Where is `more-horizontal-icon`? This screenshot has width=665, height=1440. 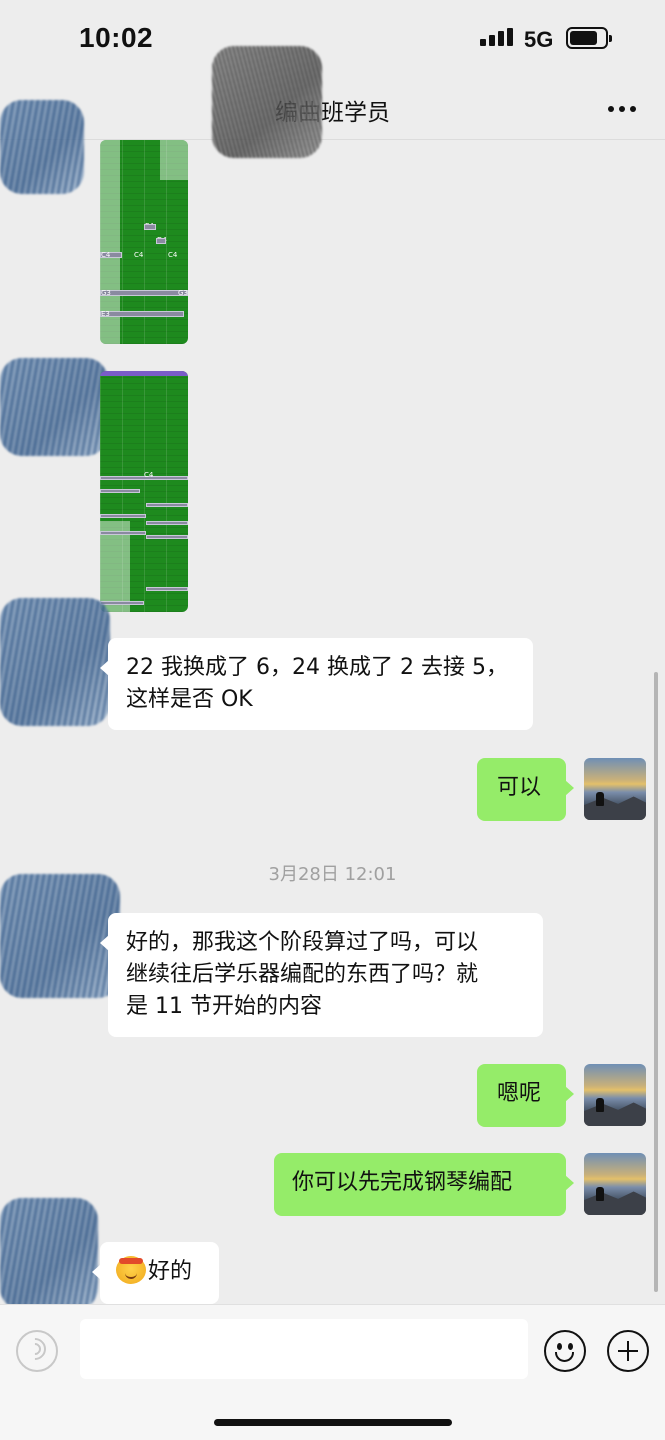 more-horizontal-icon is located at coordinates (622, 109).